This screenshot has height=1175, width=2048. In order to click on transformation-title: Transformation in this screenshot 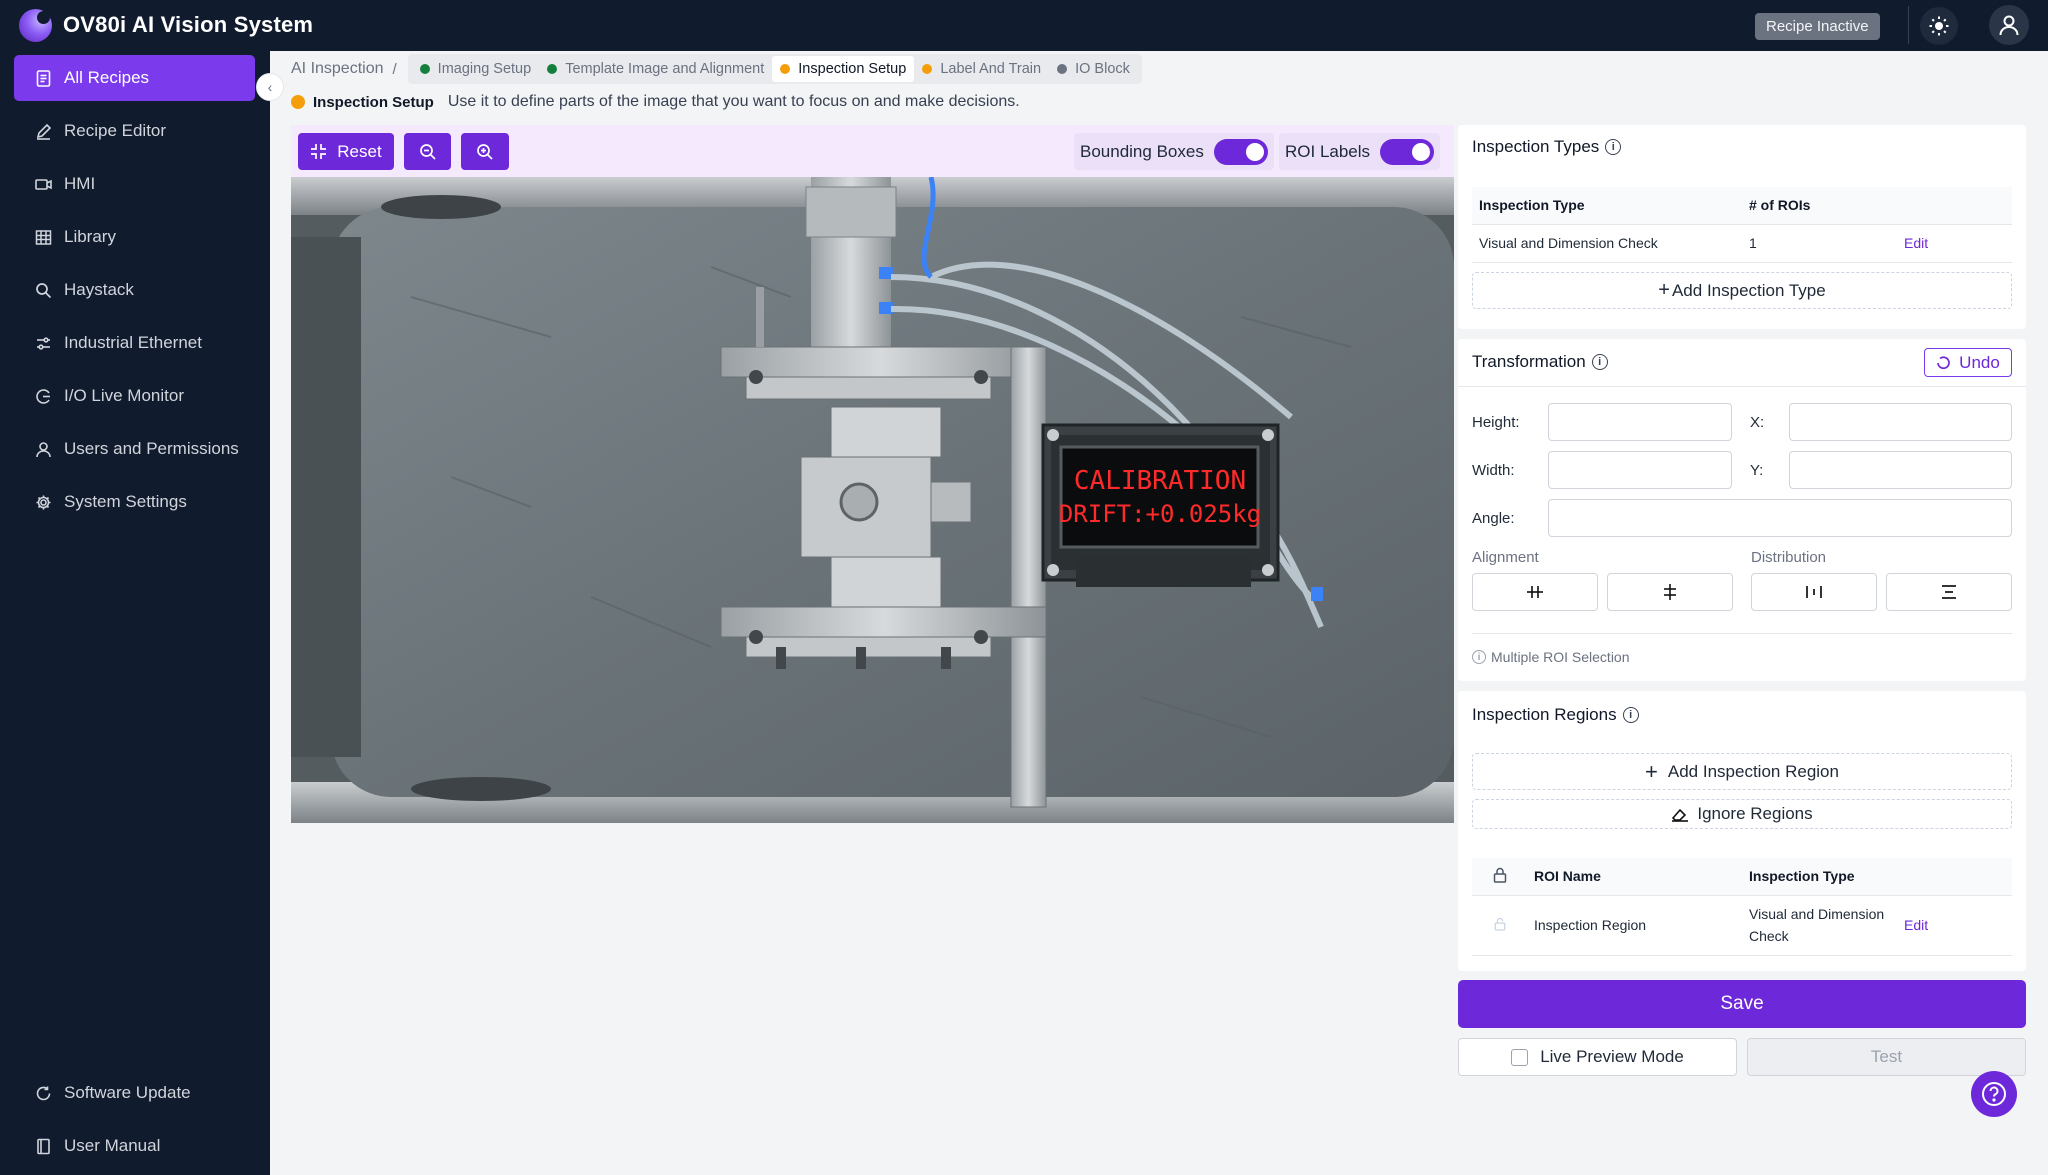, I will do `click(1529, 361)`.